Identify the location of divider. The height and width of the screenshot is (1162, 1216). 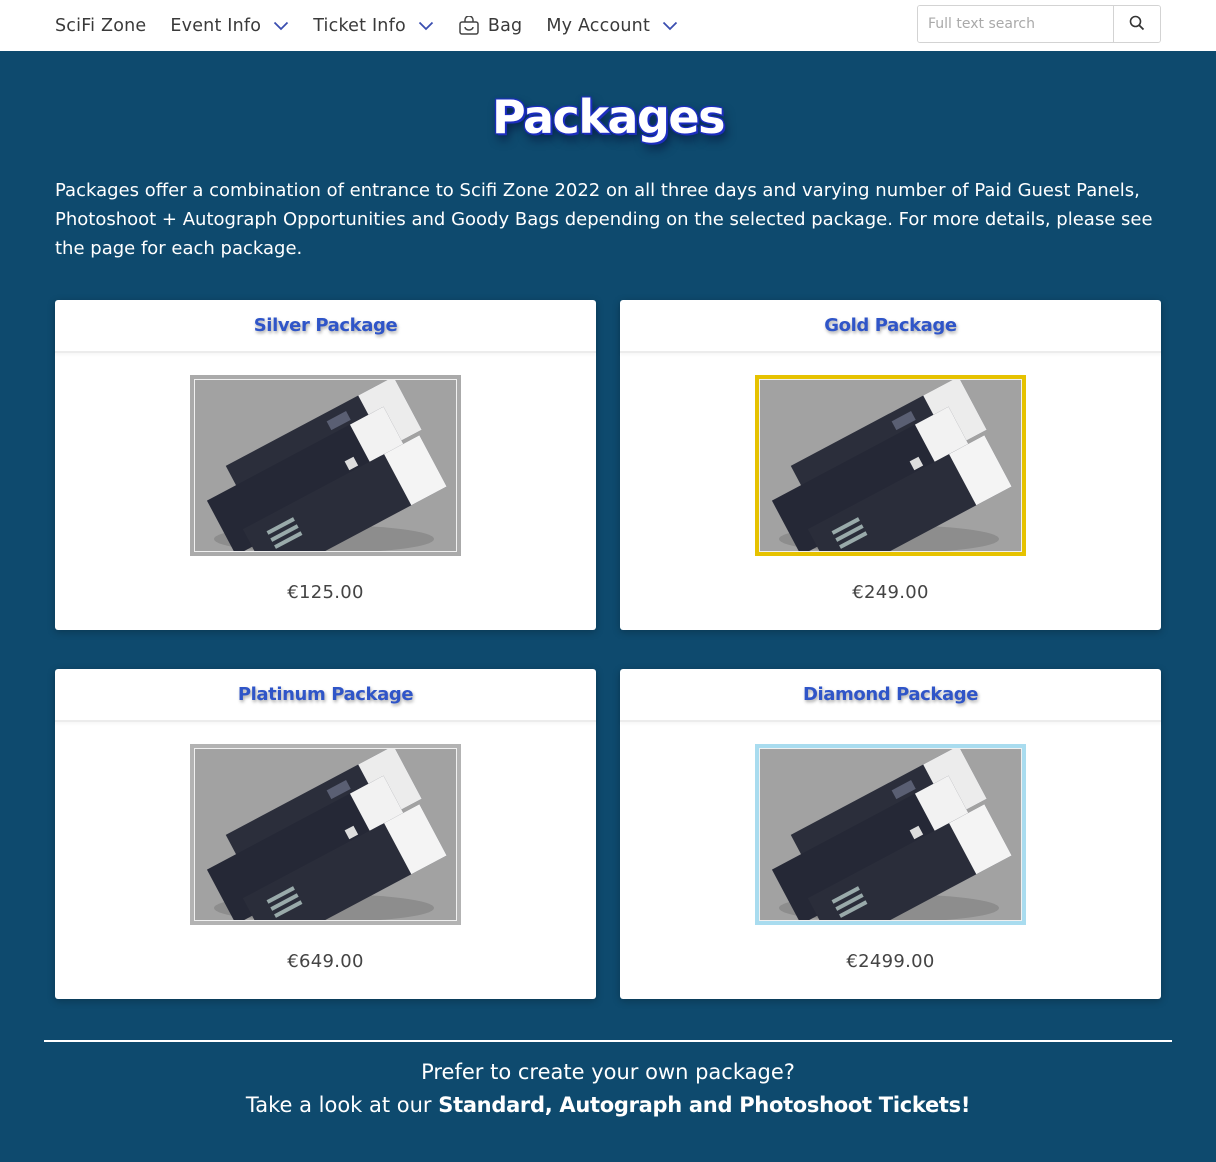
(608, 1041).